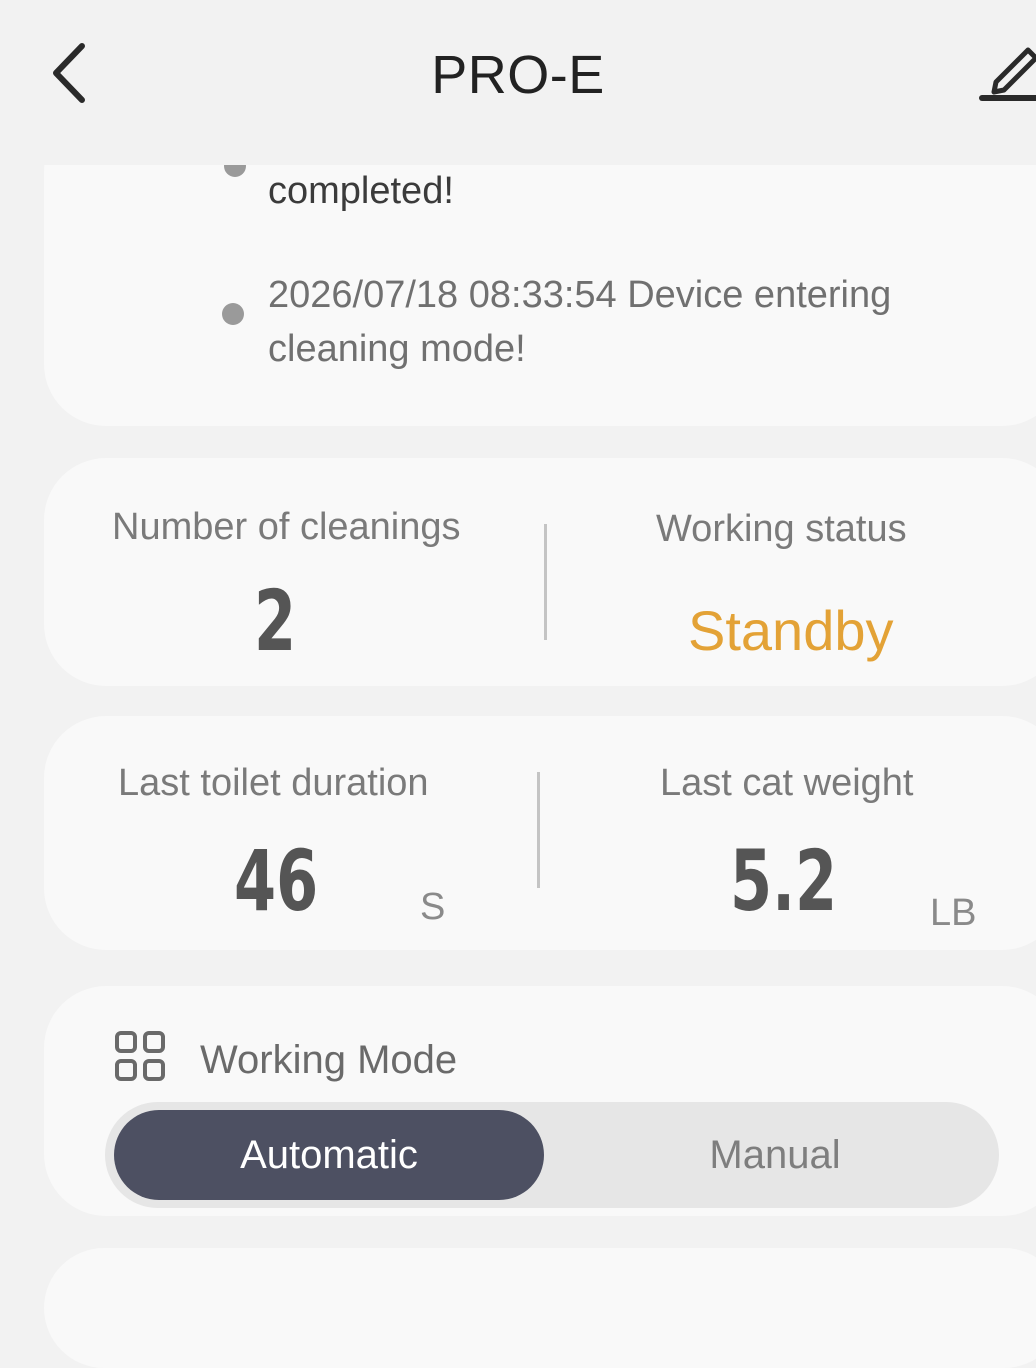 This screenshot has width=1036, height=1368. I want to click on working-mode-toggle: Automatic Manual, so click(552, 1155).